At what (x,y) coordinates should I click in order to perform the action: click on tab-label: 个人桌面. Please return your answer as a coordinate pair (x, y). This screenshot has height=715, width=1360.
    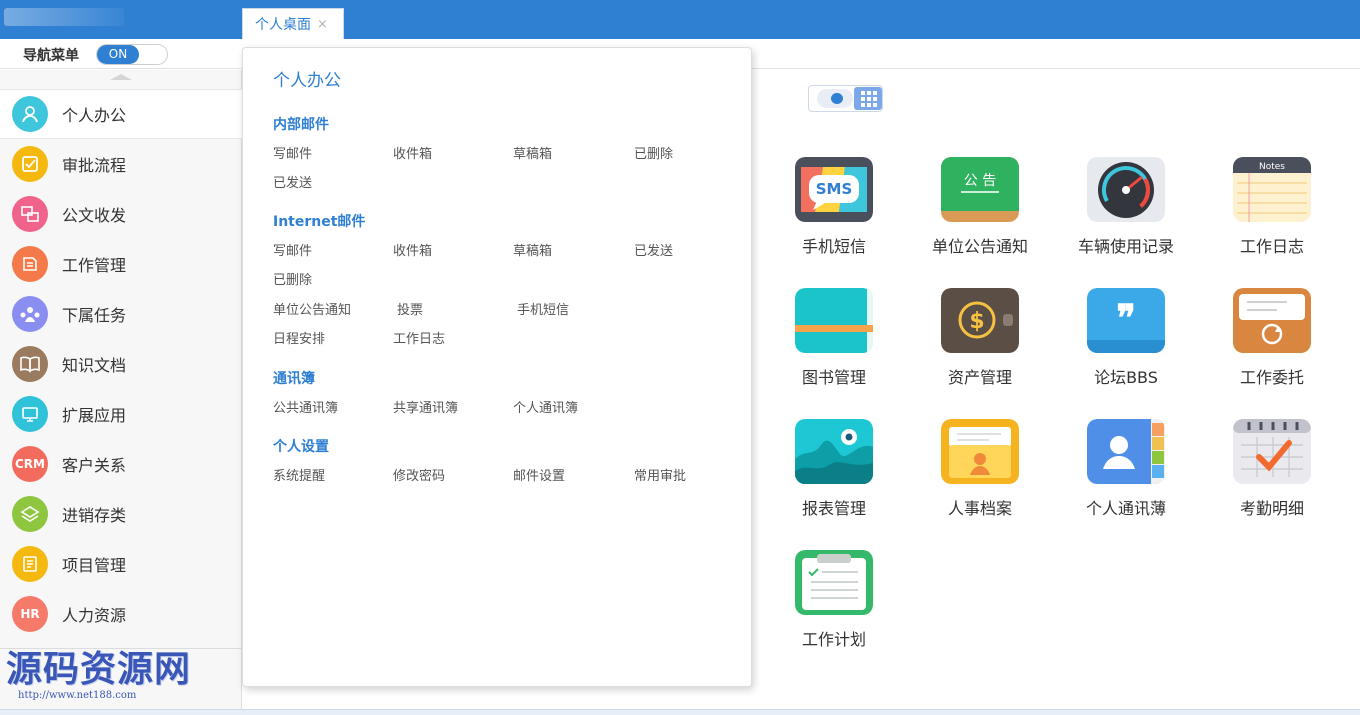
    Looking at the image, I should click on (283, 25).